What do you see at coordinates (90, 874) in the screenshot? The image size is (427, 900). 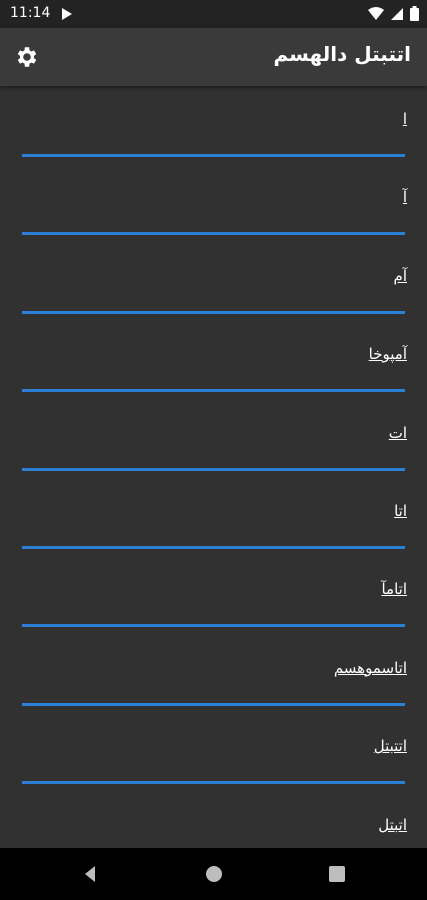 I see `back-icon` at bounding box center [90, 874].